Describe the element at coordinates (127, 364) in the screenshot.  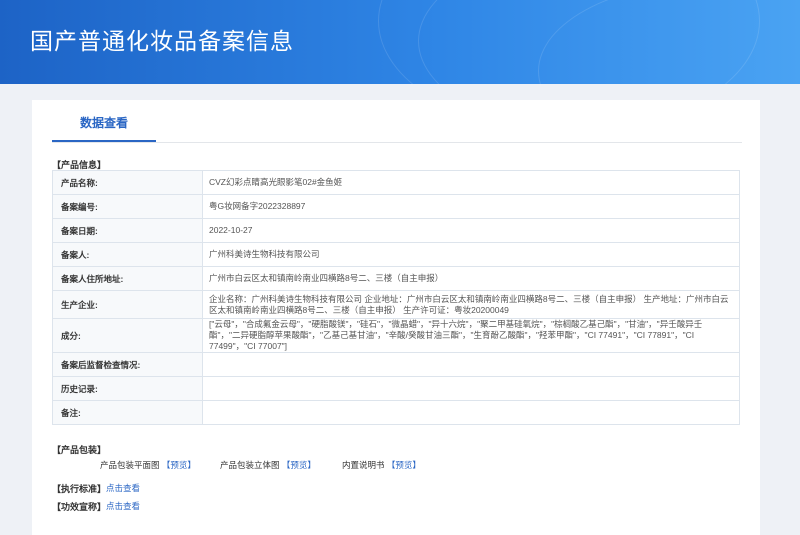
I see `row-label: 备案后监督检查情况:` at that location.